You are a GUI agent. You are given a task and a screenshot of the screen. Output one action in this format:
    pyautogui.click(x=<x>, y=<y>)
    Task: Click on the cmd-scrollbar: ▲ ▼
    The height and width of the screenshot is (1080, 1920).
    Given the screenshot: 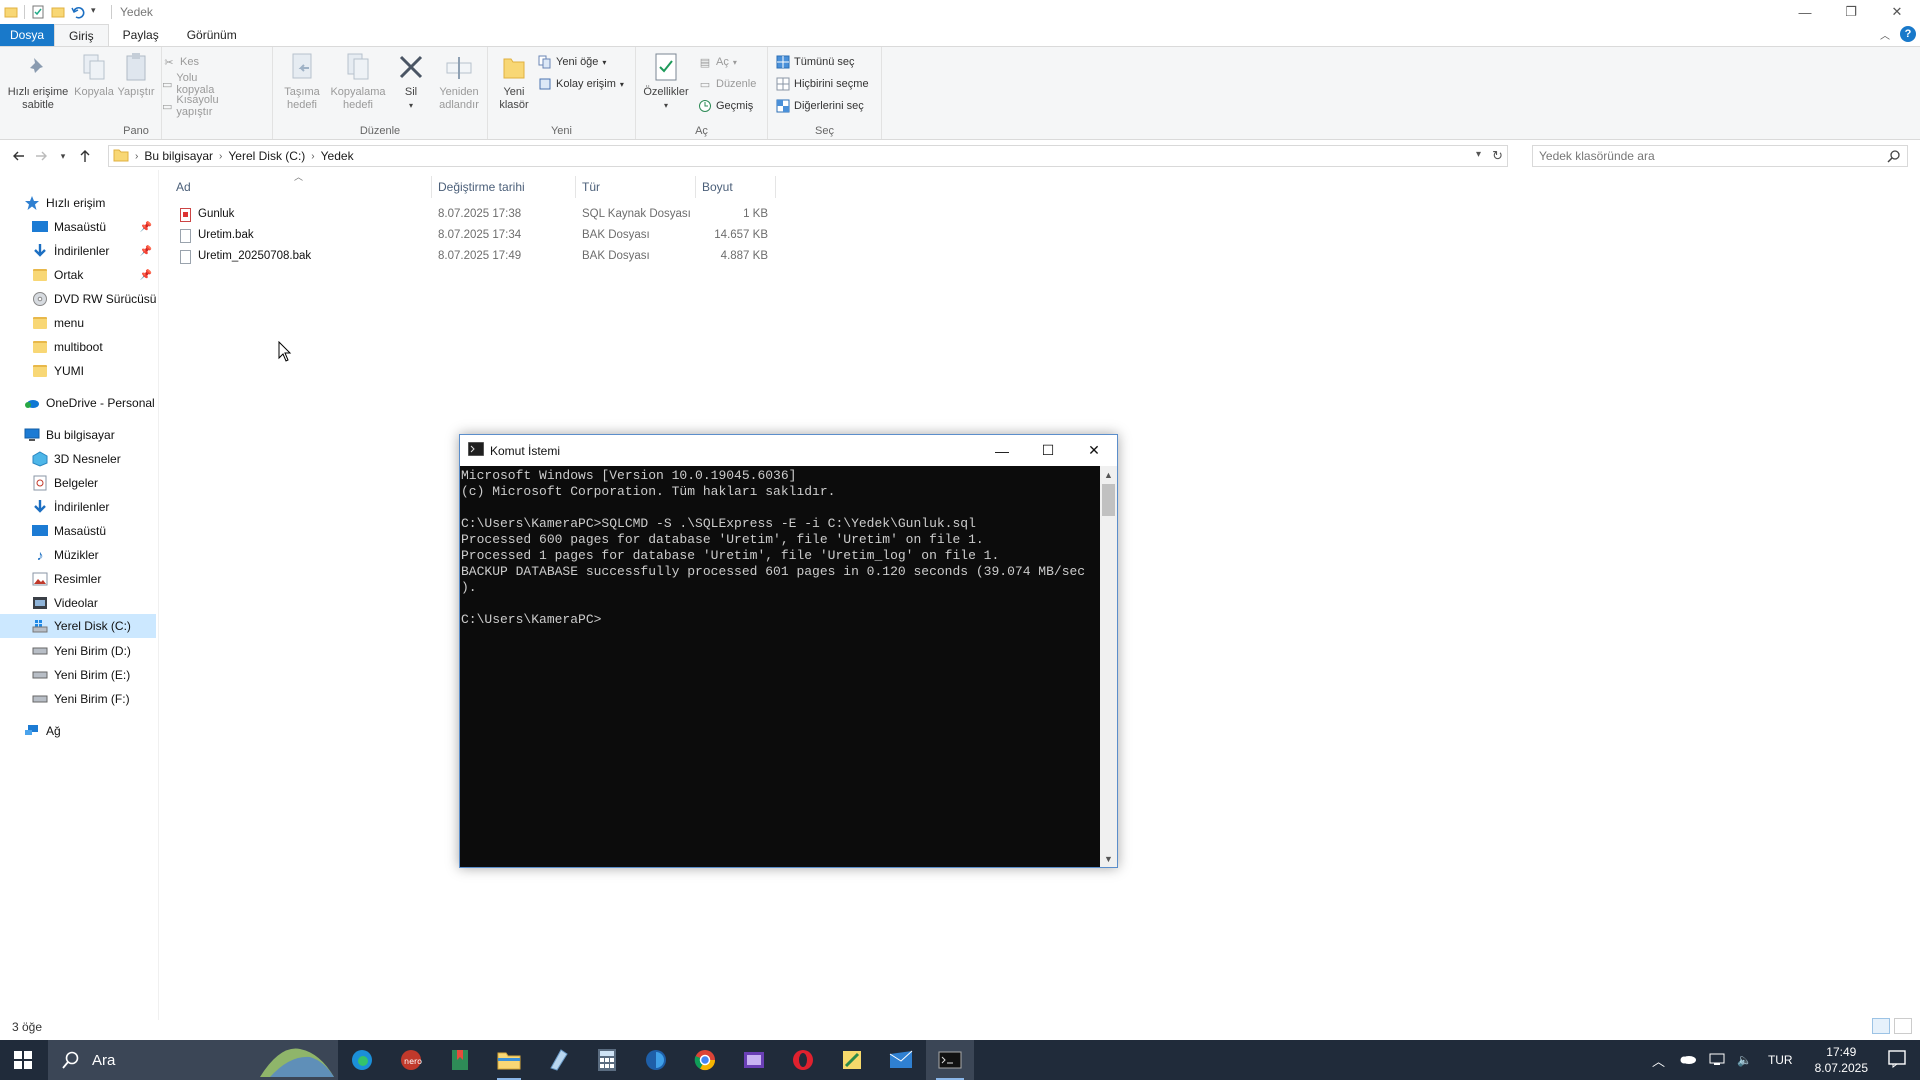 What is the action you would take?
    pyautogui.click(x=1108, y=666)
    